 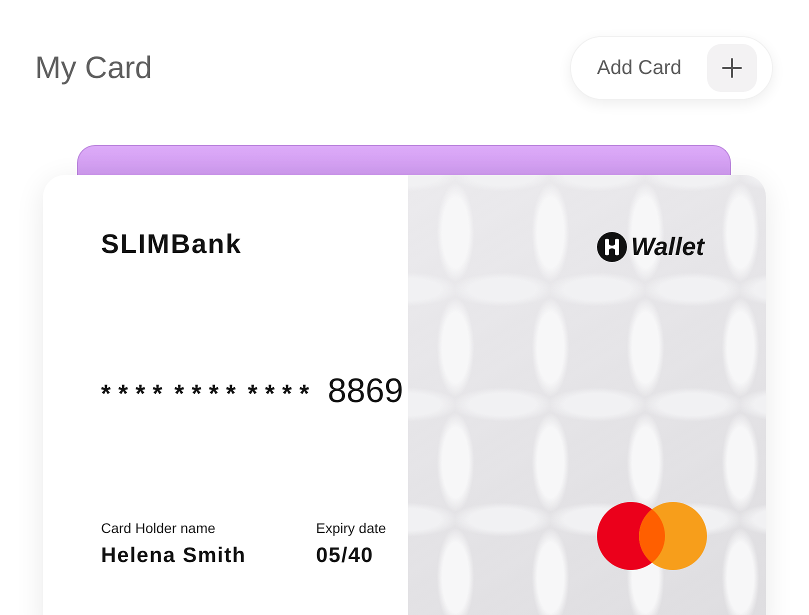 What do you see at coordinates (731, 68) in the screenshot?
I see `plus-icon` at bounding box center [731, 68].